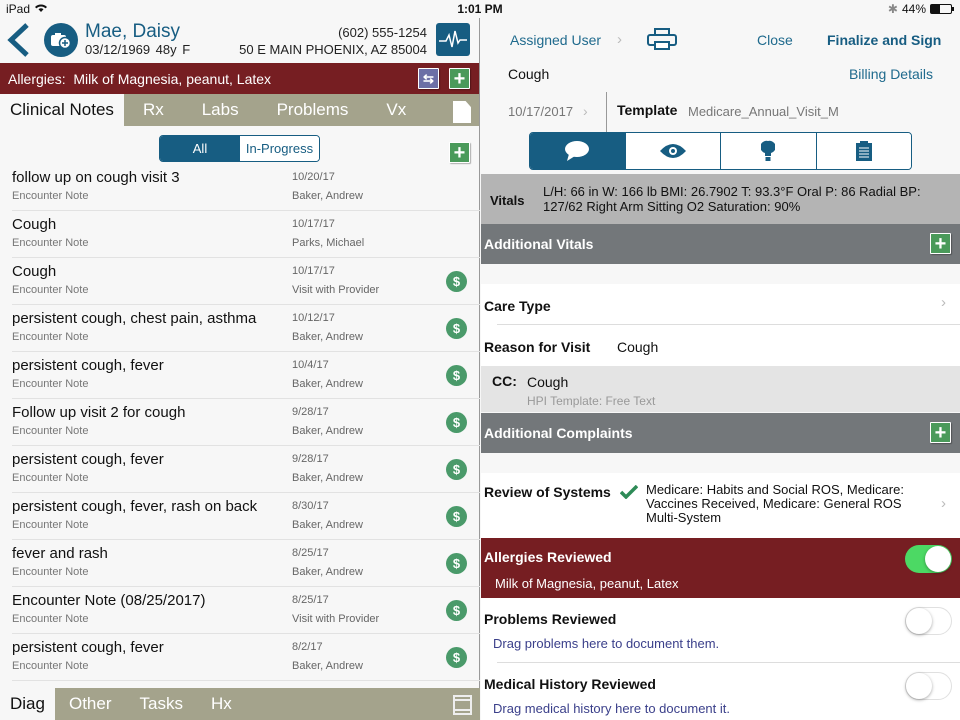 This screenshot has height=720, width=960. I want to click on view-tab-chat, so click(577, 151).